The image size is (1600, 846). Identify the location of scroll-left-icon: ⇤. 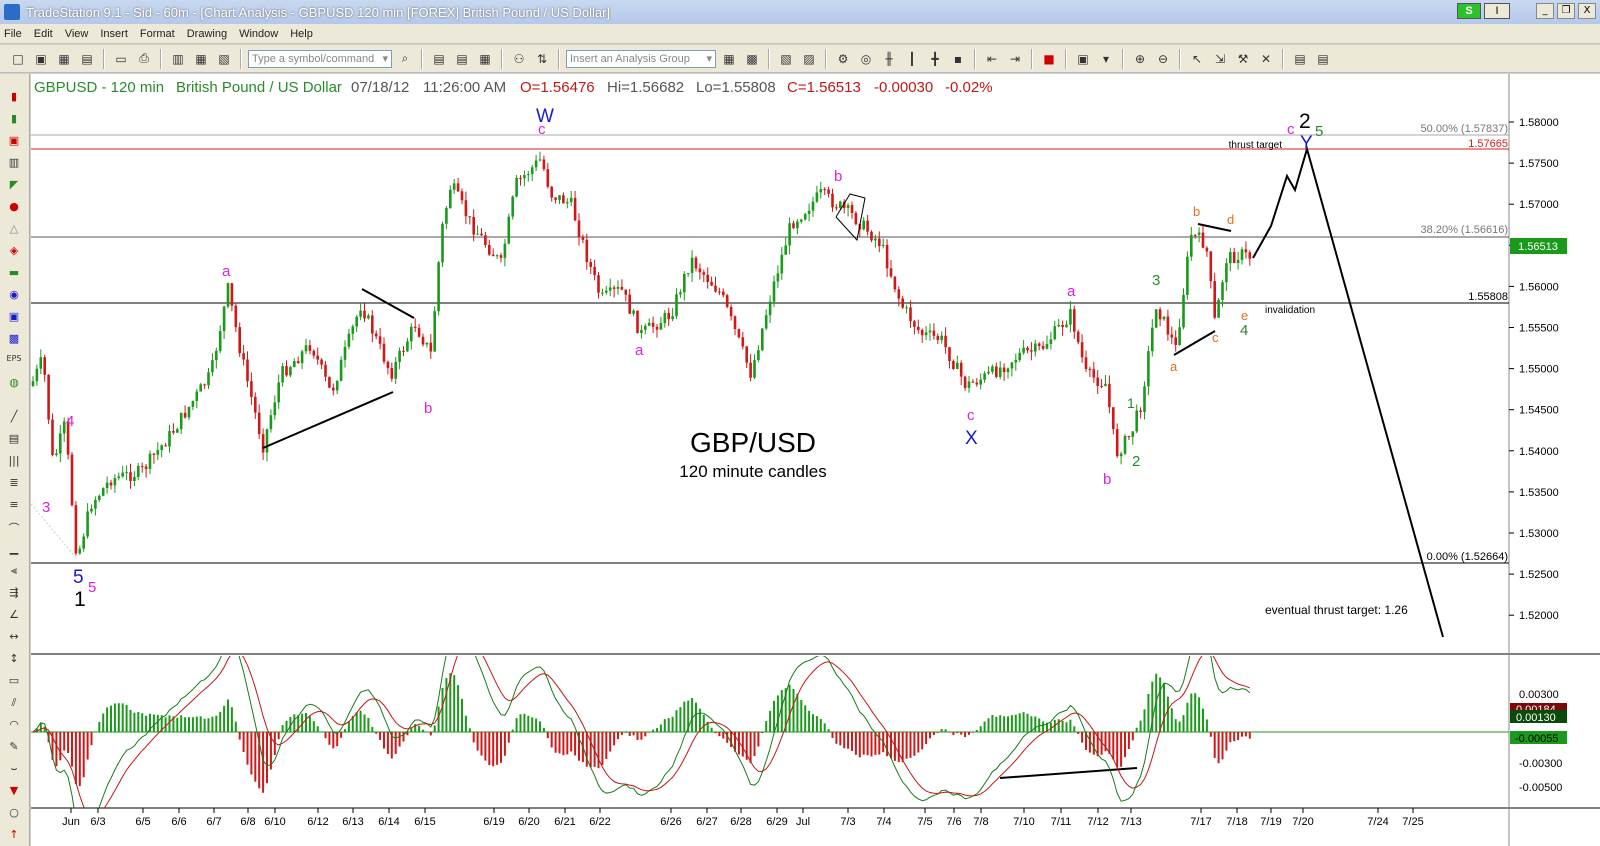
(992, 59).